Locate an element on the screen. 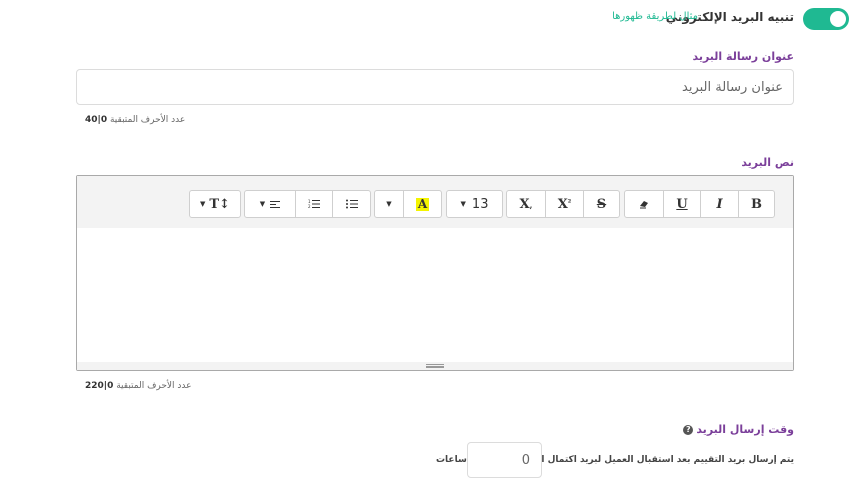  toolbar-group-color: ▼ A is located at coordinates (408, 204).